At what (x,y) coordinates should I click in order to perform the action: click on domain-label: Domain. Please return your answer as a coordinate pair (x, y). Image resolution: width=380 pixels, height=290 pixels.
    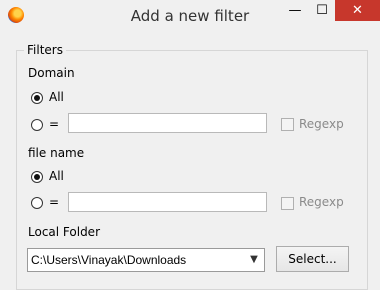
    Looking at the image, I should click on (51, 73).